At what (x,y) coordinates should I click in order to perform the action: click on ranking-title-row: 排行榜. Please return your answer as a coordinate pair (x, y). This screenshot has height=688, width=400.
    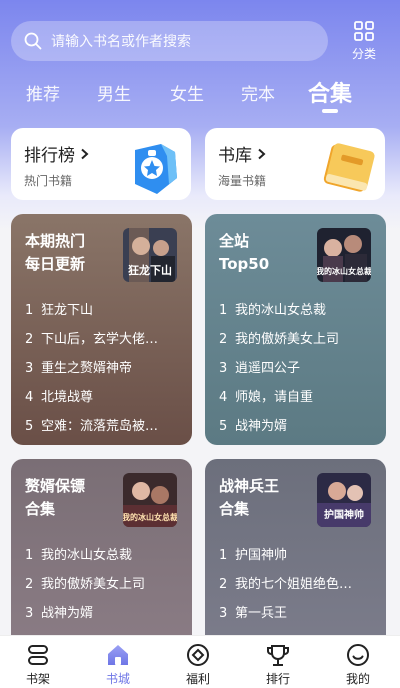
    Looking at the image, I should click on (57, 153).